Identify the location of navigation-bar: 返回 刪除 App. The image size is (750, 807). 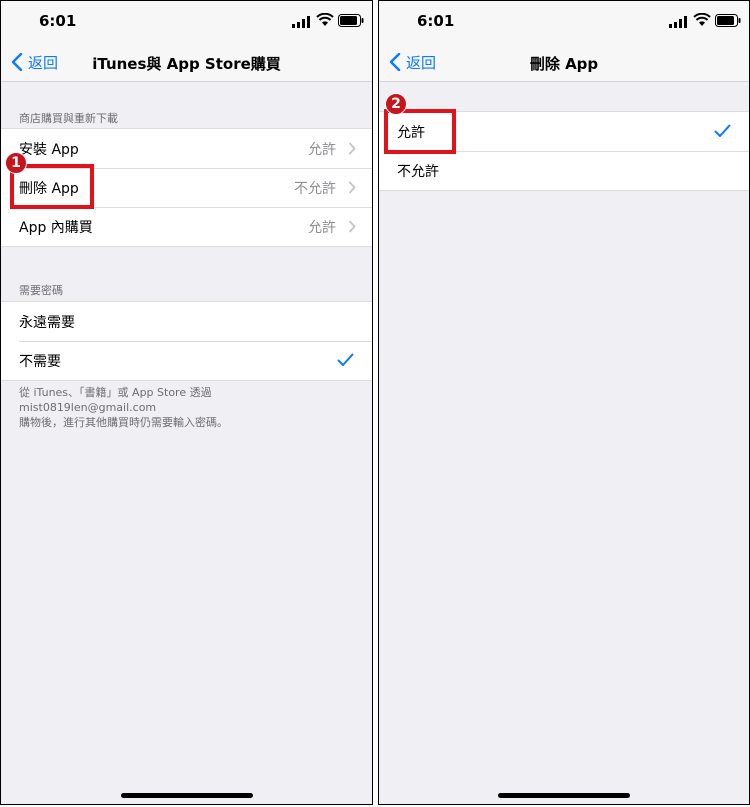
(564, 63).